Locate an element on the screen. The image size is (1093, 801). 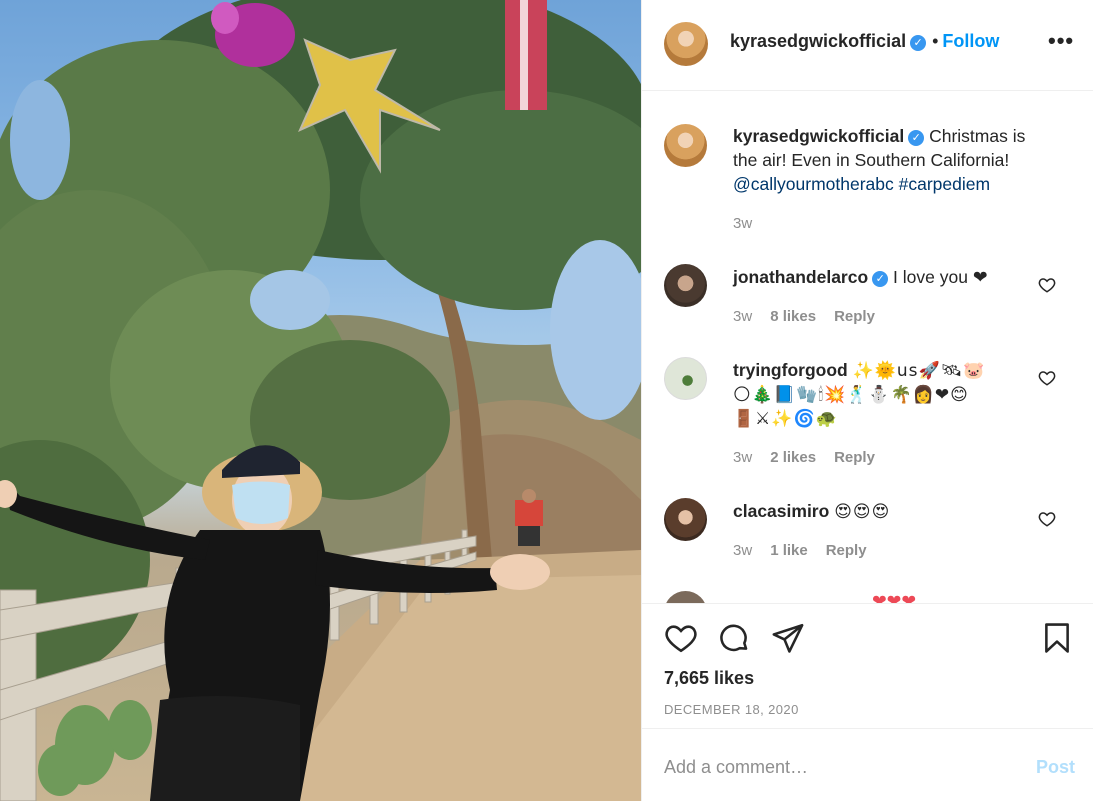
share-icon is located at coordinates (788, 638).